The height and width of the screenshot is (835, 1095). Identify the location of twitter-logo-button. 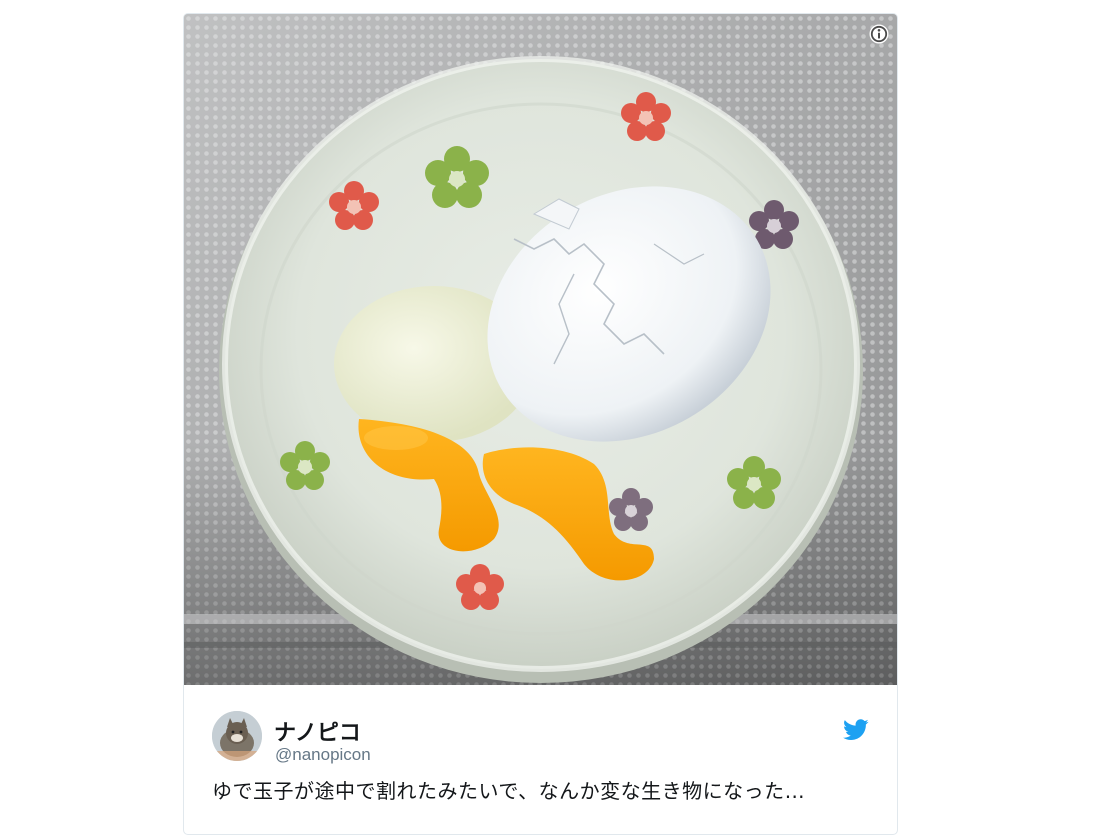
(856, 730).